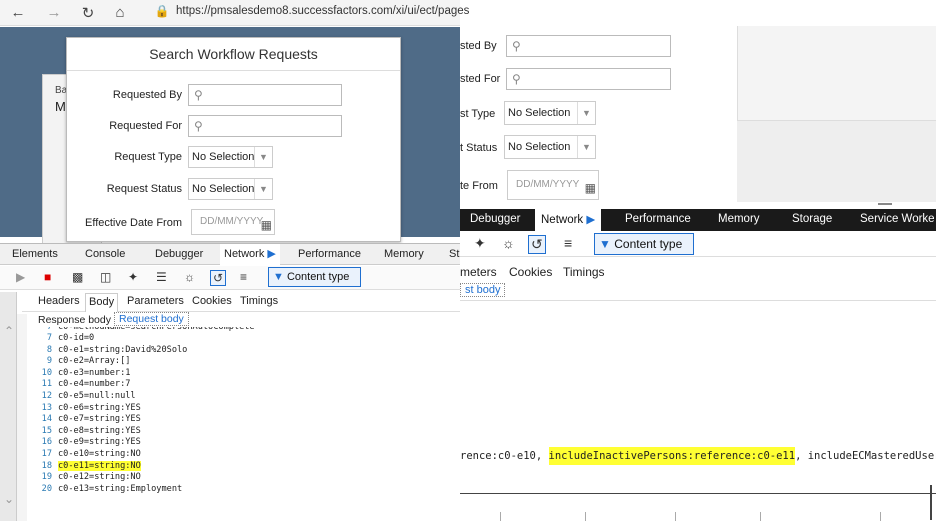 This screenshot has height=521, width=936. What do you see at coordinates (897, 219) in the screenshot?
I see `tab-service-workers: Service Worke` at bounding box center [897, 219].